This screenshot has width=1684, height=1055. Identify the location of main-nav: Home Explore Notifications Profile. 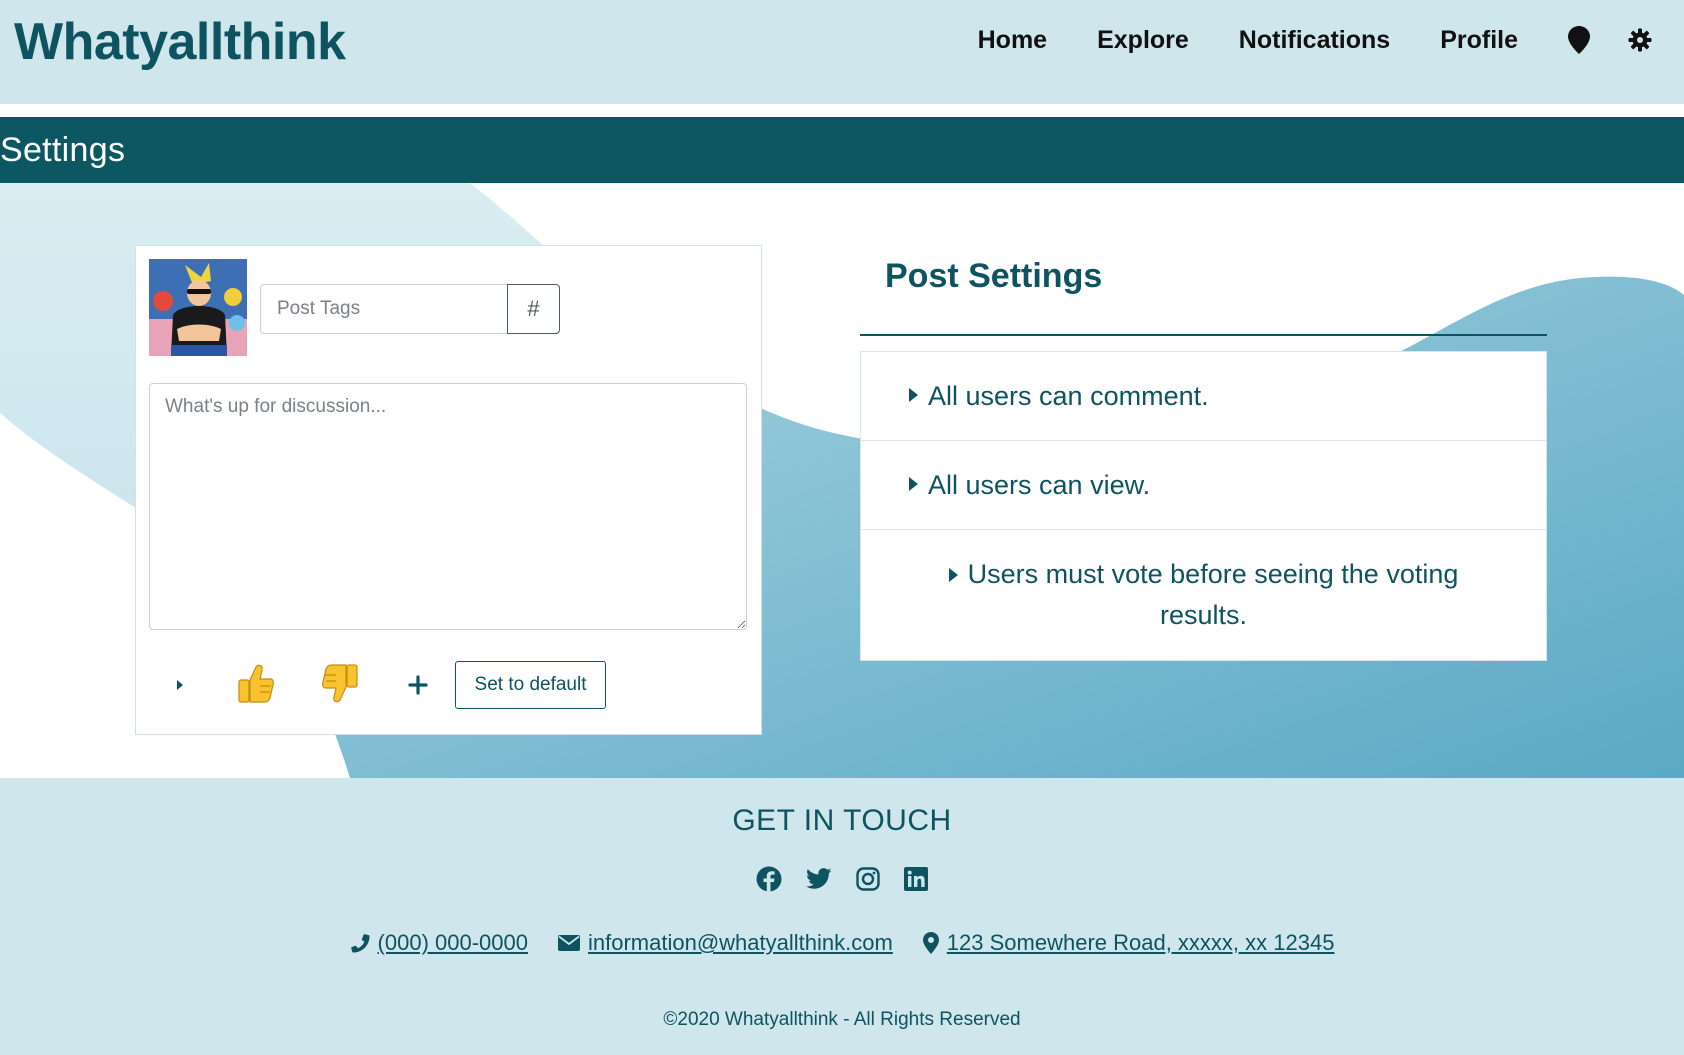
(1331, 40).